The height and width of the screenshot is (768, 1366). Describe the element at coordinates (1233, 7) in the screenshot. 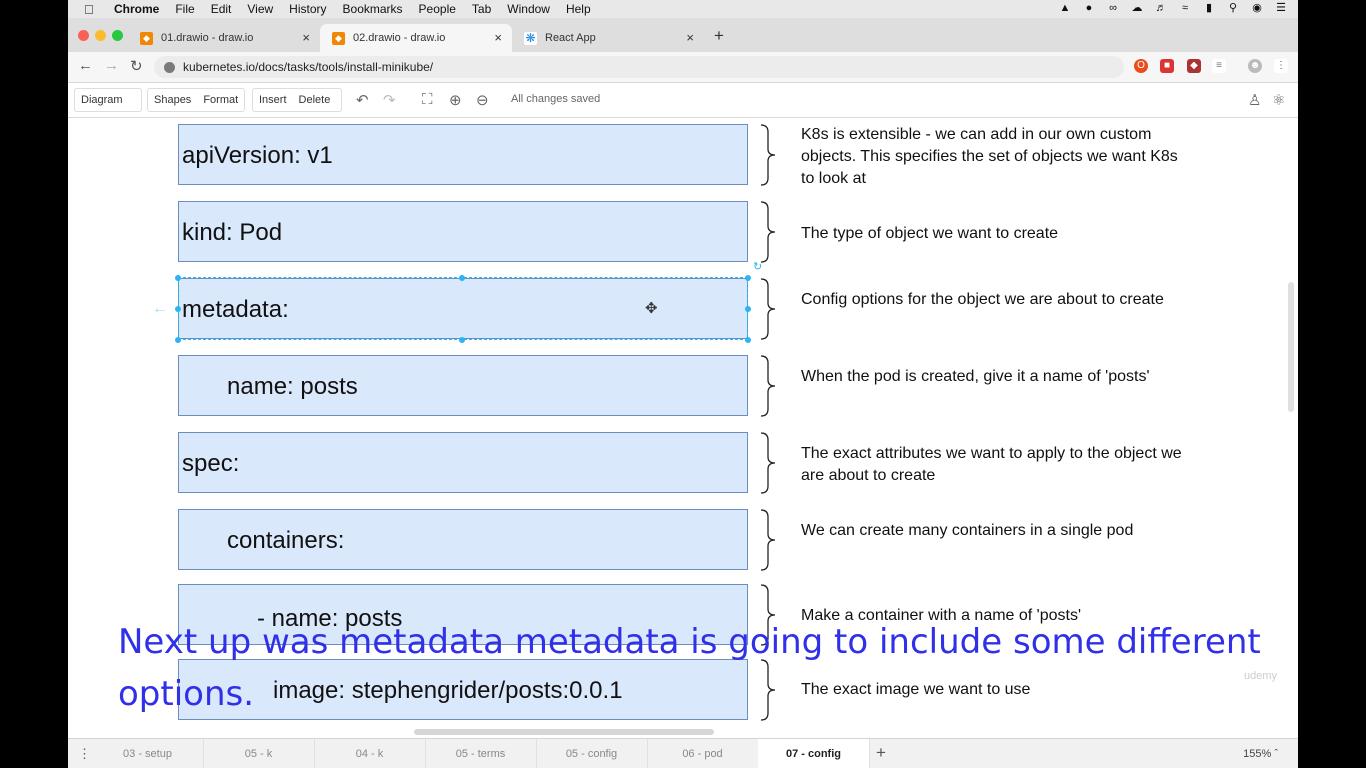

I see `spotlight-search-icon: ⚲` at that location.